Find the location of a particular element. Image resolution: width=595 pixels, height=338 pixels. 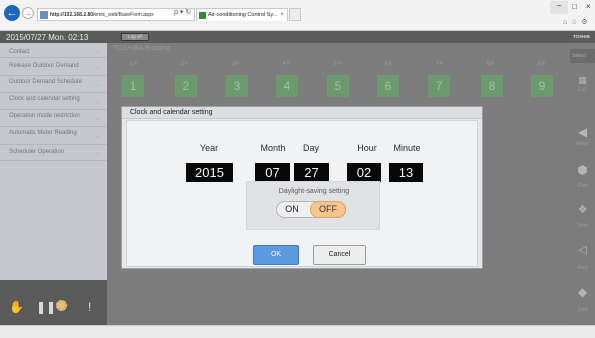

floor-label: 9 F is located at coordinates (542, 64).